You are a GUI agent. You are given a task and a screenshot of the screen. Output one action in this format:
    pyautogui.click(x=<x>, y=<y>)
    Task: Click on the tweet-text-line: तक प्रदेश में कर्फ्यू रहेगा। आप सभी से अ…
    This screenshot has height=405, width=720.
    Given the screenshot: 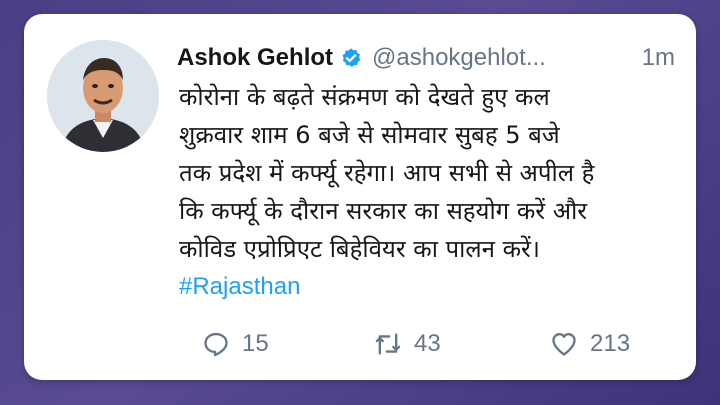 What is the action you would take?
    pyautogui.click(x=387, y=173)
    